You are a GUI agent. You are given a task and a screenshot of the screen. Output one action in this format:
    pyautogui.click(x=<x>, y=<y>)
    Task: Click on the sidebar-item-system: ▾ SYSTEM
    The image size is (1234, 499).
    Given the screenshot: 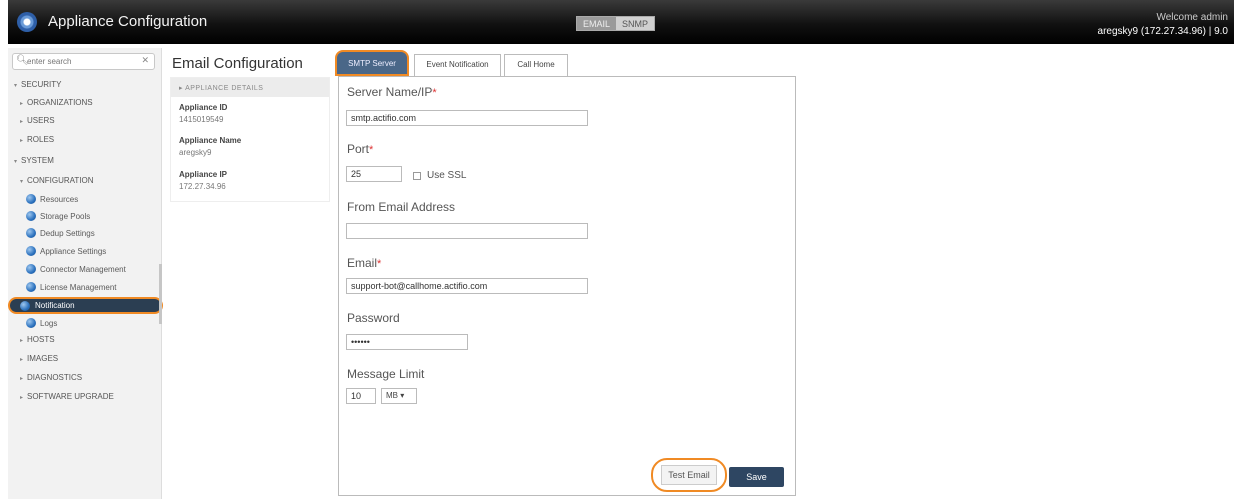 What is the action you would take?
    pyautogui.click(x=34, y=160)
    